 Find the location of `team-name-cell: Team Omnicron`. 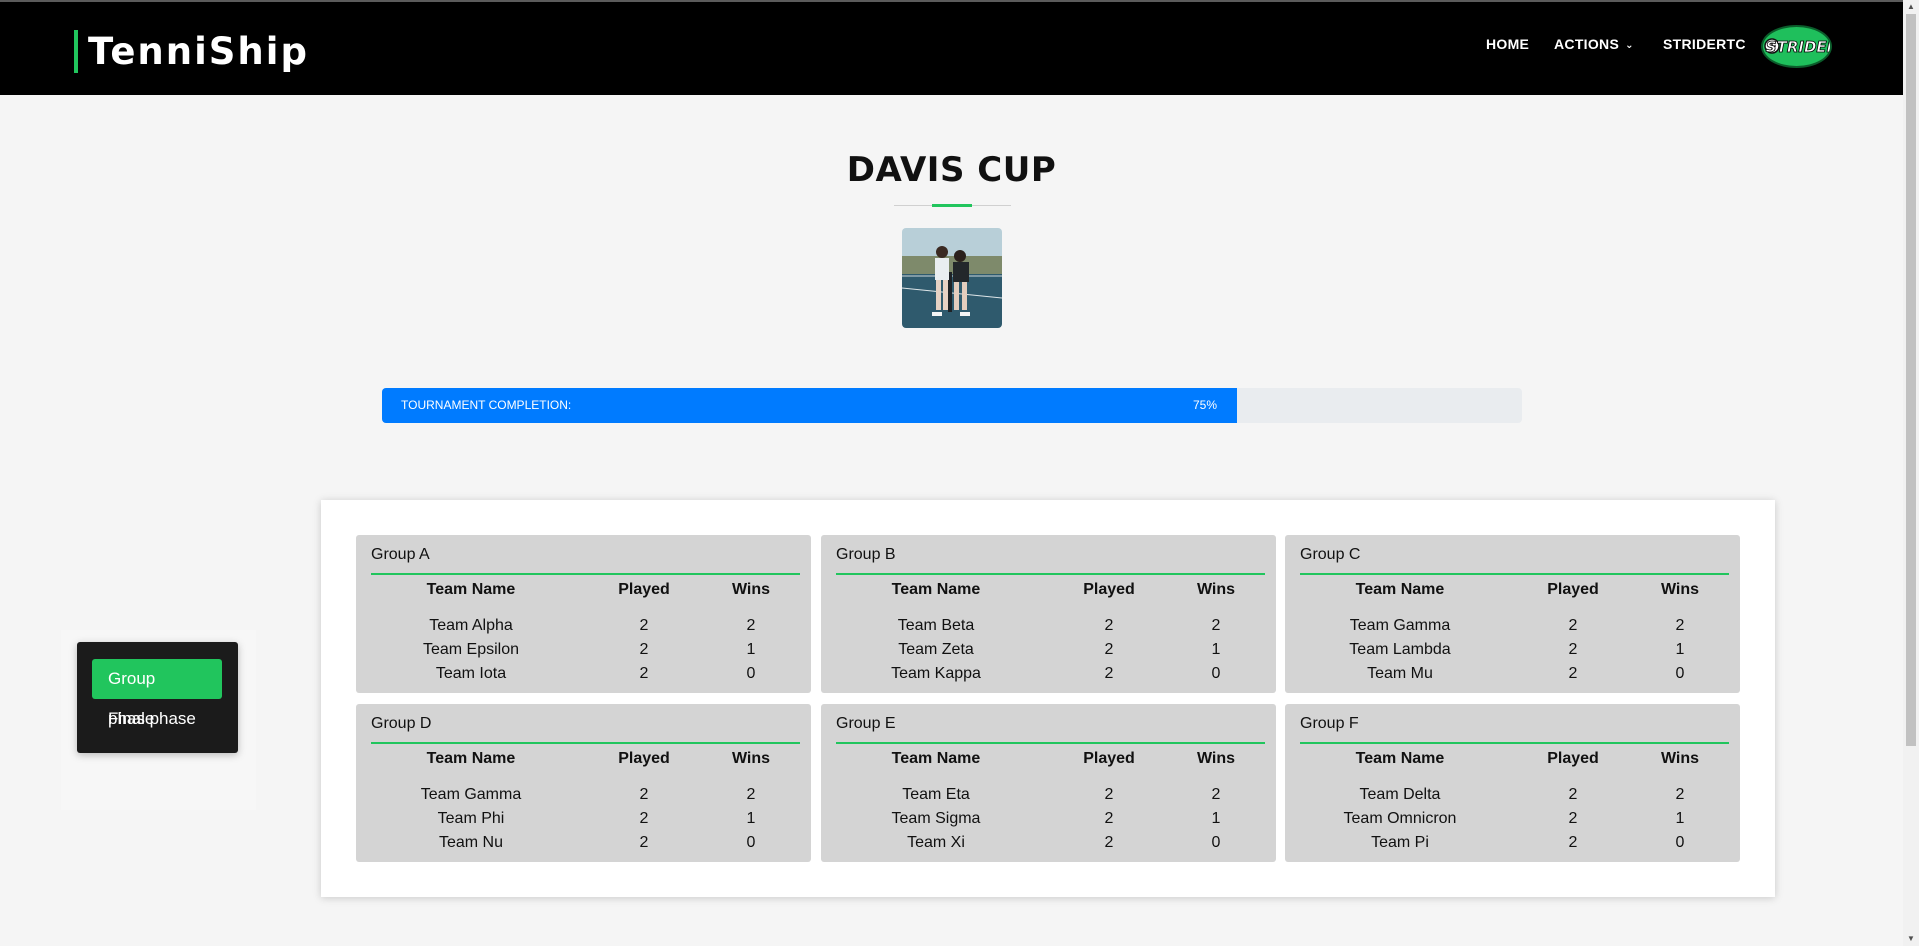

team-name-cell: Team Omnicron is located at coordinates (1400, 818).